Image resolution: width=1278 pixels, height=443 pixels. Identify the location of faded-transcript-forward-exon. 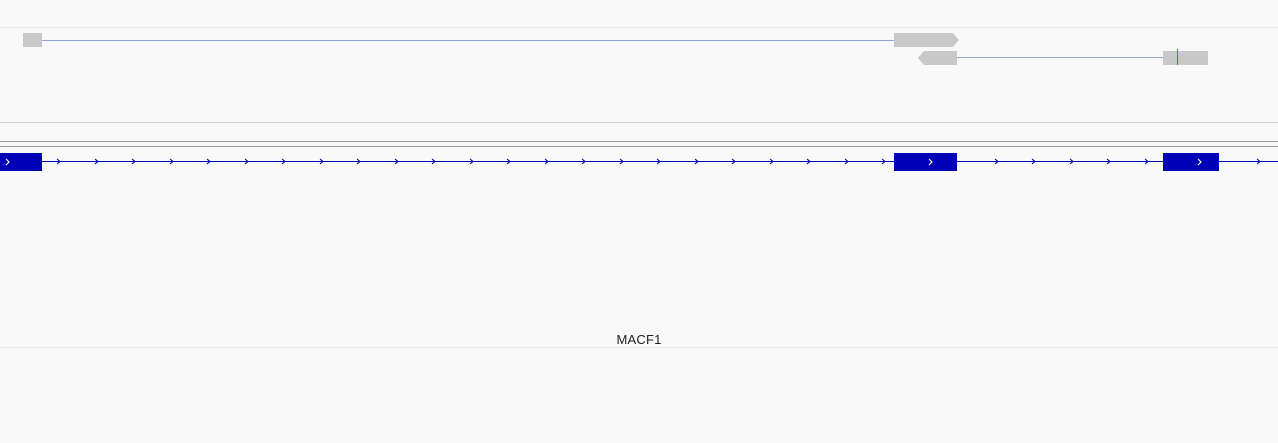
(32, 40).